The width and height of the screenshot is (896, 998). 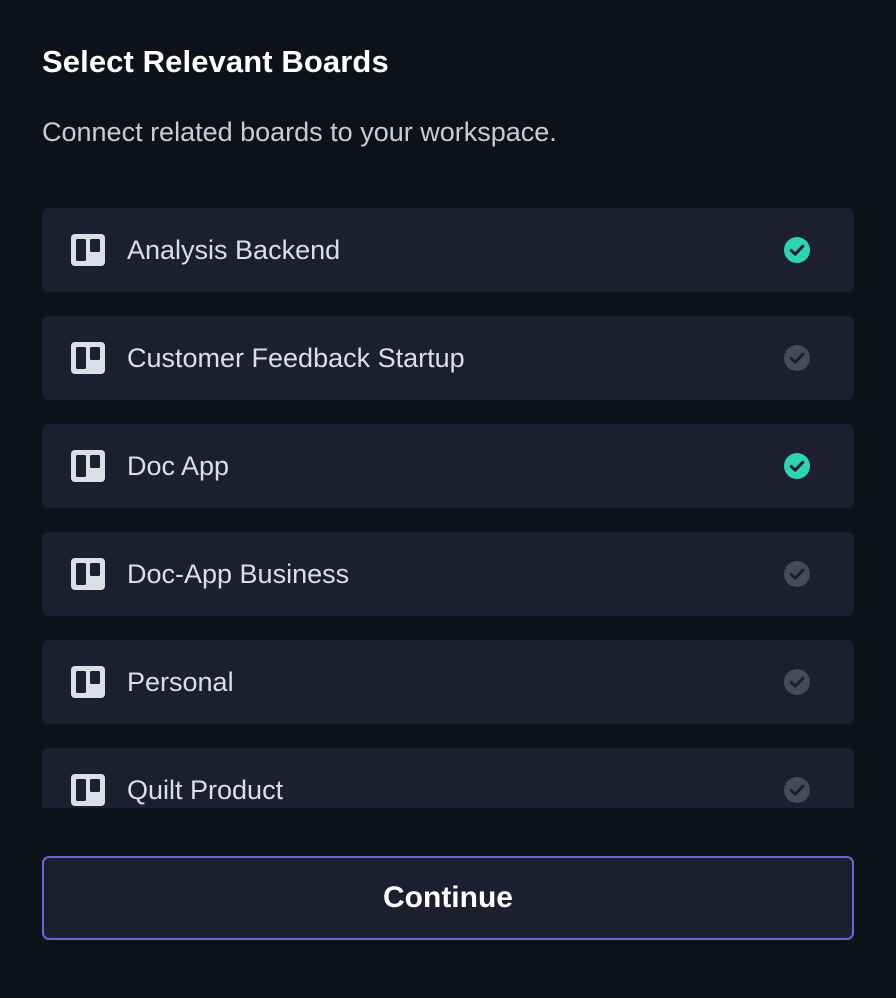 I want to click on board-item-2: Doc App, so click(x=448, y=466).